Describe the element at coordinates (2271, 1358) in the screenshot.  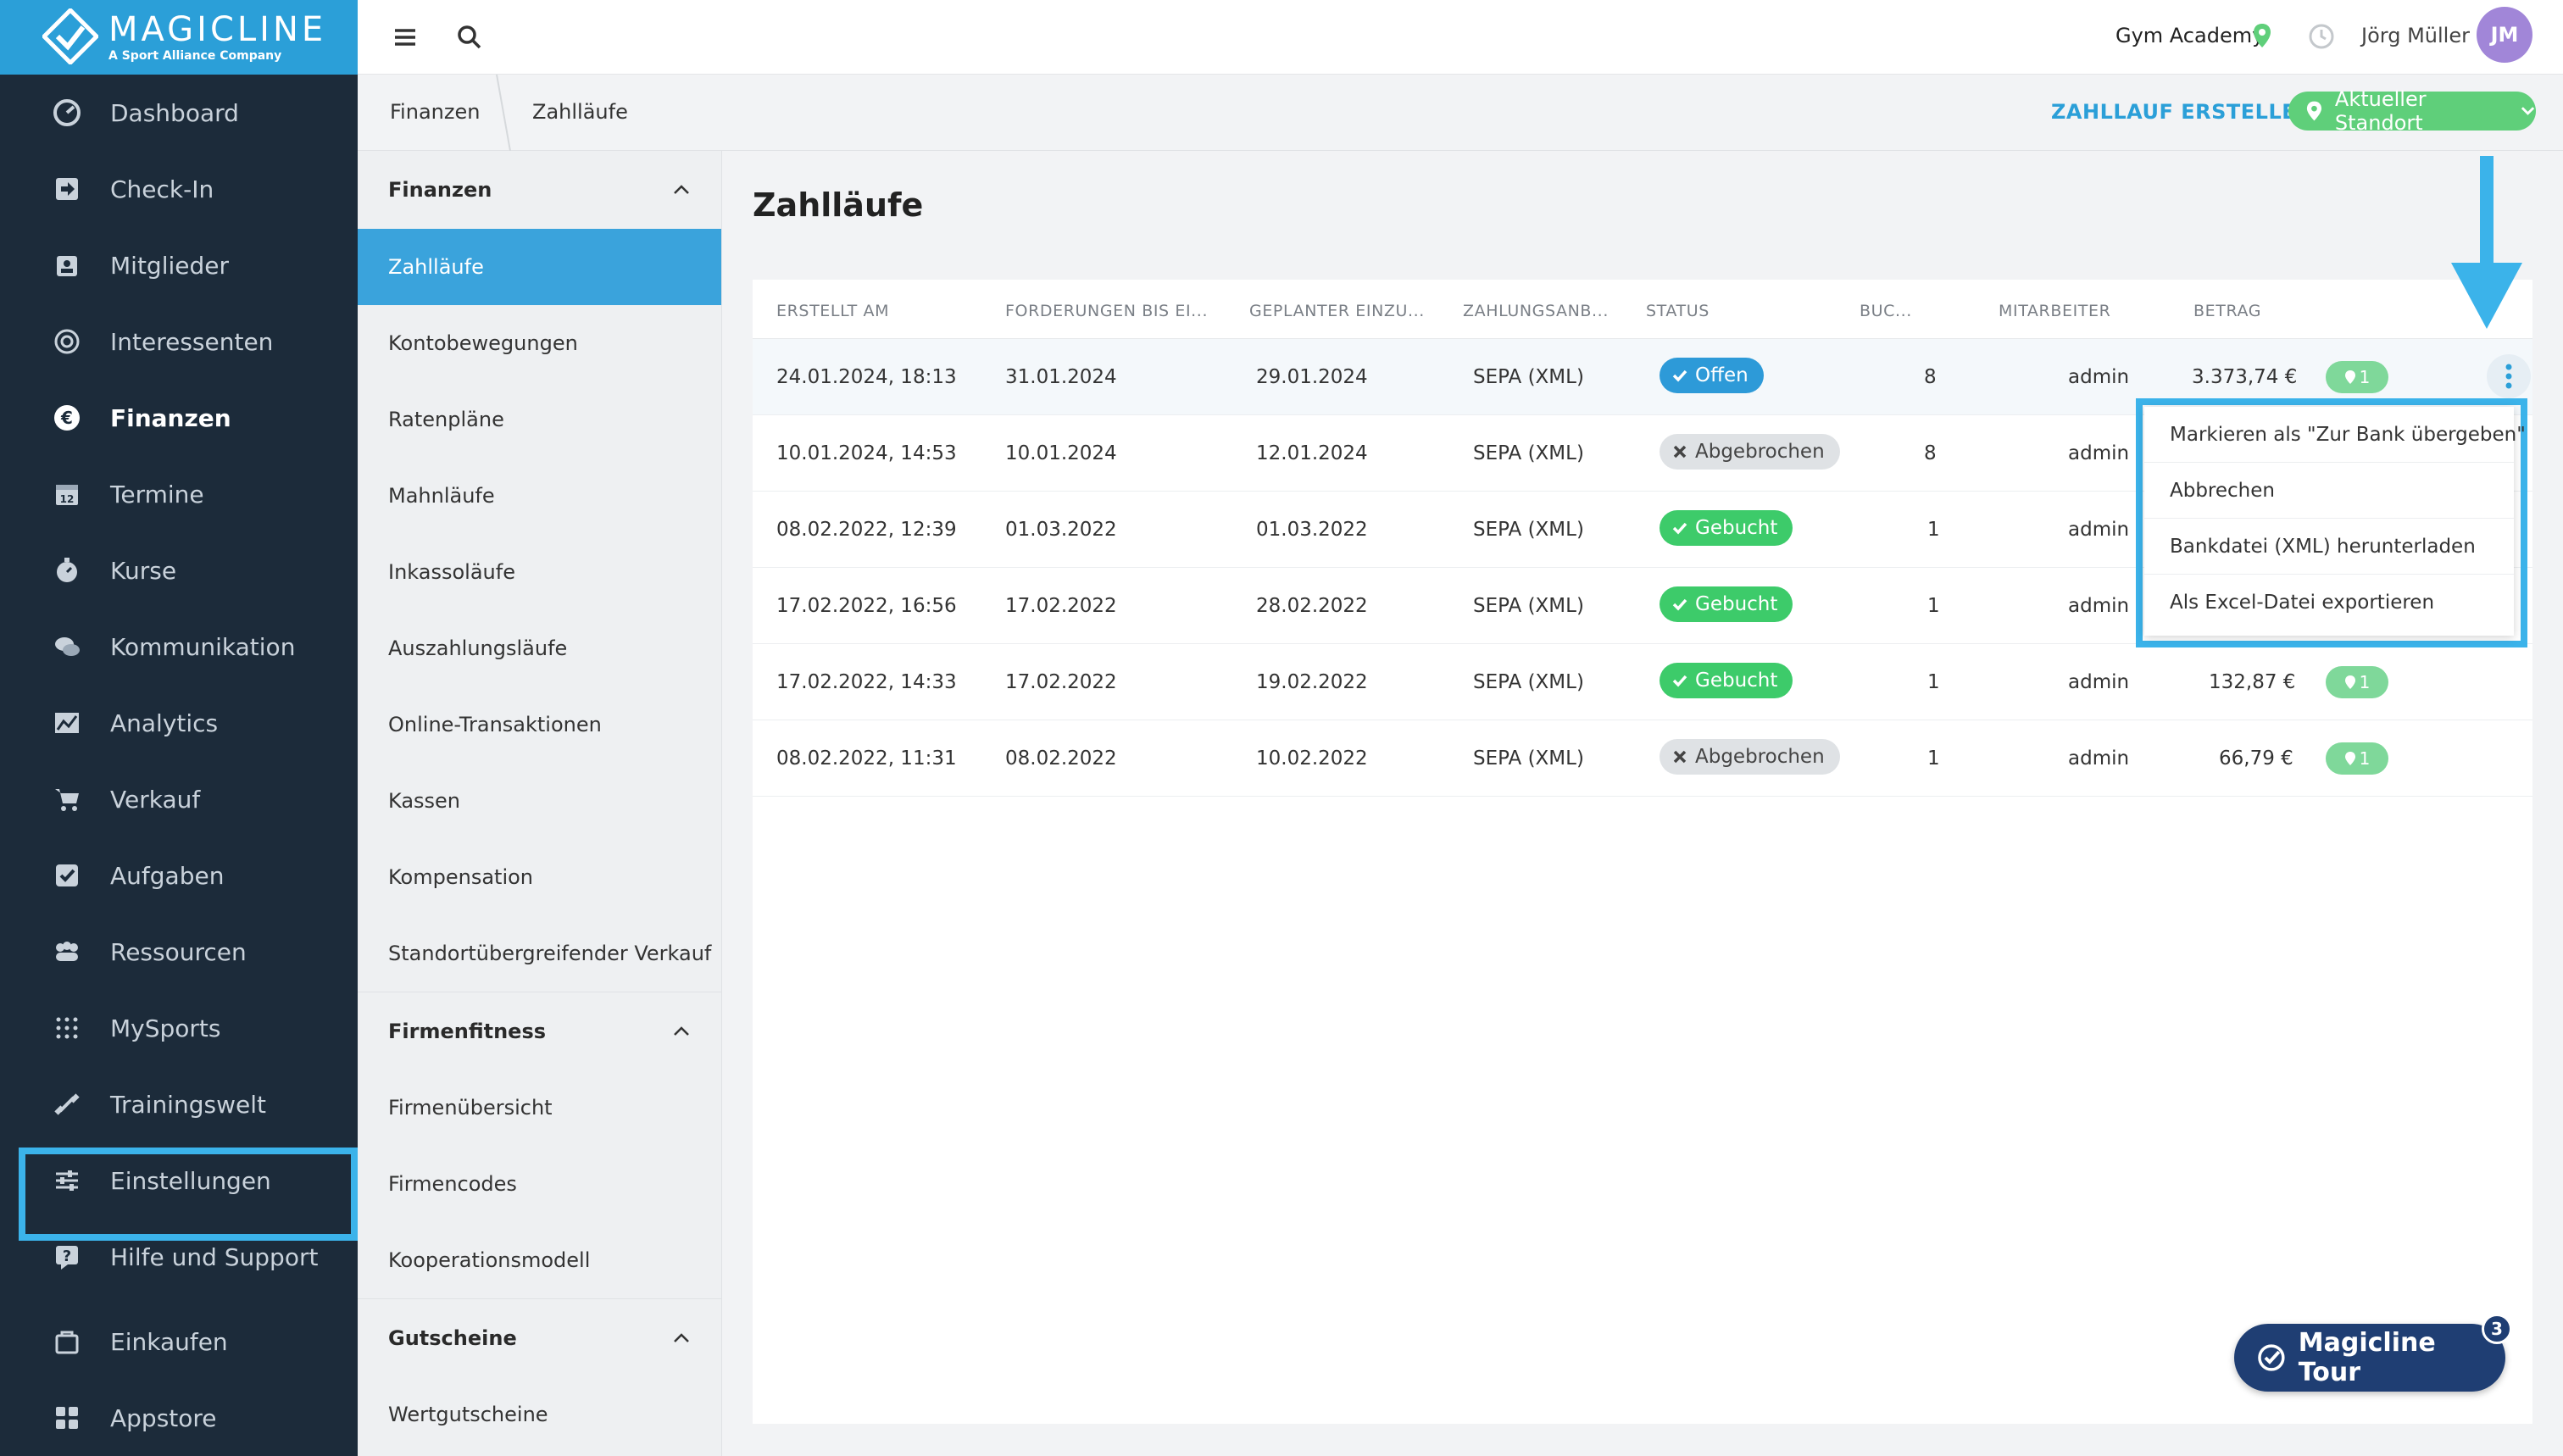
I see `check-circle-icon` at that location.